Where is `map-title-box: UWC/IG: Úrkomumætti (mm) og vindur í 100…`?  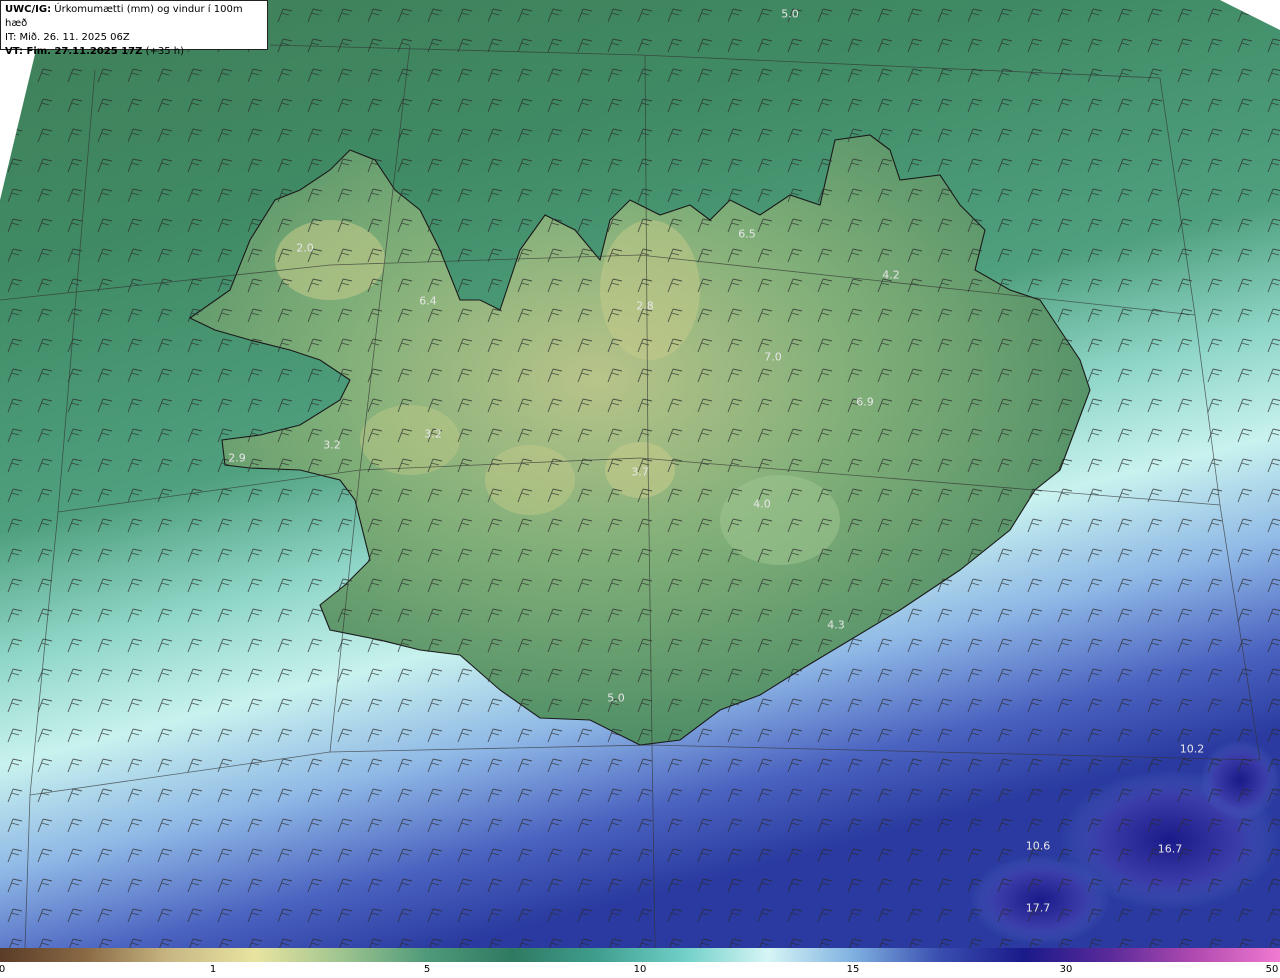
map-title-box: UWC/IG: Úrkomumætti (mm) og vindur í 100… is located at coordinates (134, 28).